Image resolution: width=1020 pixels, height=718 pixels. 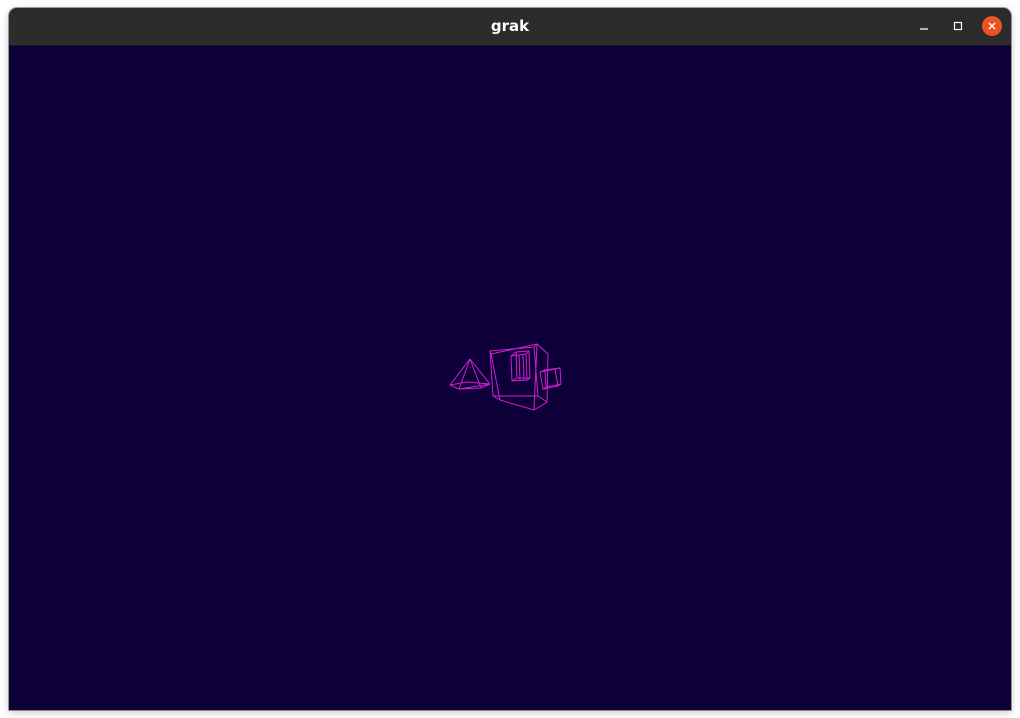 What do you see at coordinates (470, 374) in the screenshot?
I see `wireframe-pyramid` at bounding box center [470, 374].